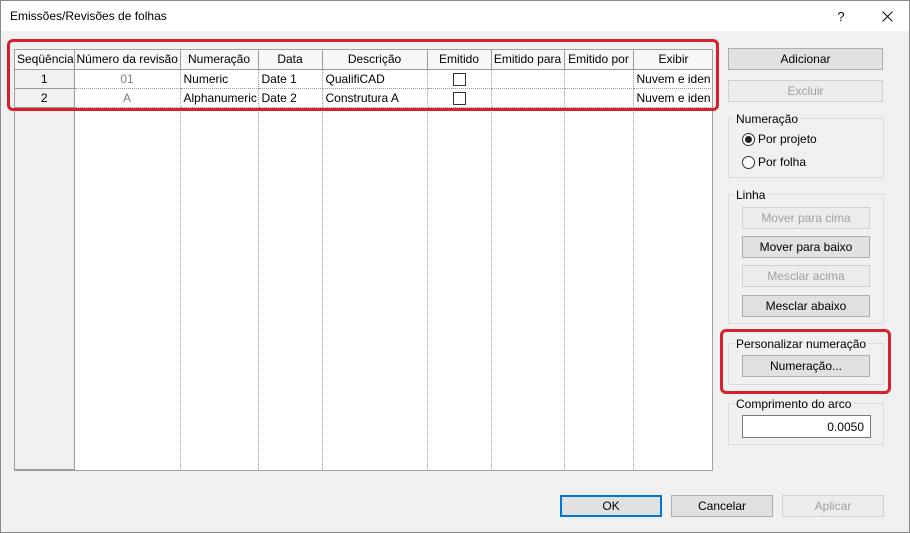 This screenshot has height=533, width=910. What do you see at coordinates (611, 506) in the screenshot?
I see `ok-button: OK` at bounding box center [611, 506].